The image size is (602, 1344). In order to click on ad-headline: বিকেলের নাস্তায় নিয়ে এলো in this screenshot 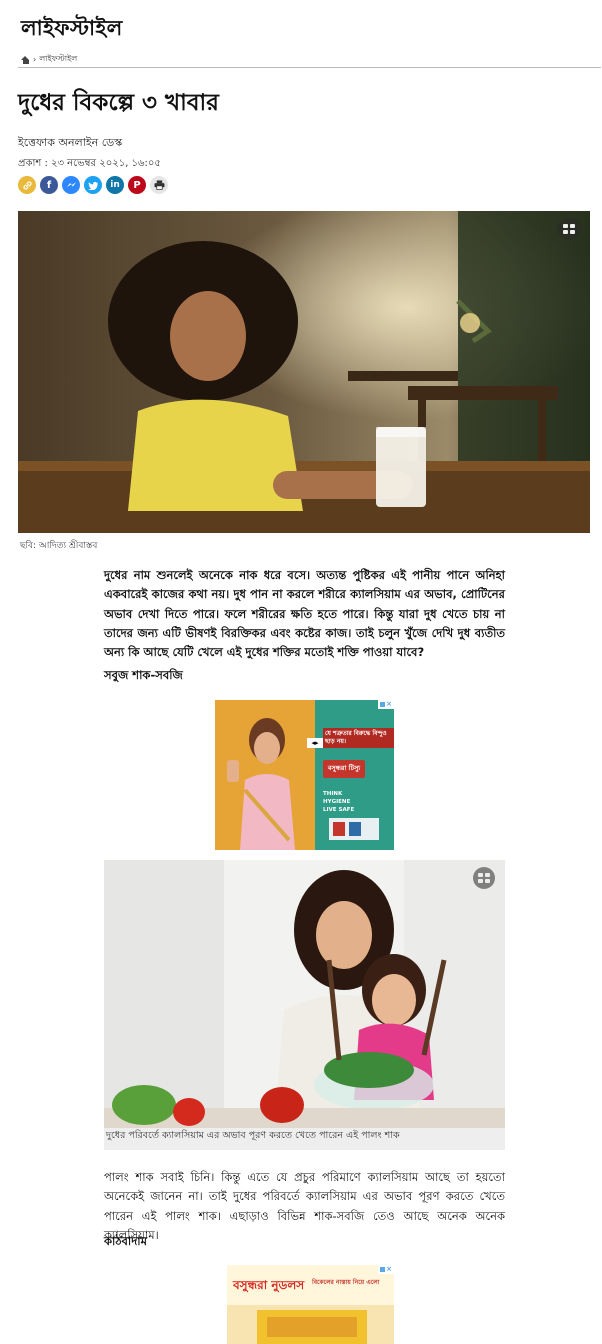, I will do `click(346, 1282)`.